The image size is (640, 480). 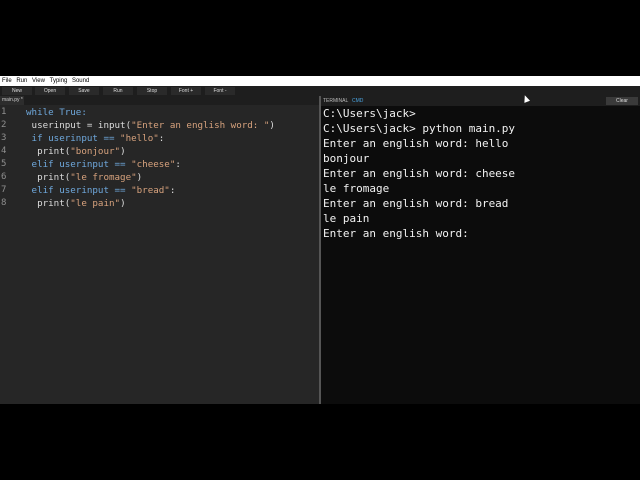 What do you see at coordinates (150, 190) in the screenshot?
I see `code-token: "bread"` at bounding box center [150, 190].